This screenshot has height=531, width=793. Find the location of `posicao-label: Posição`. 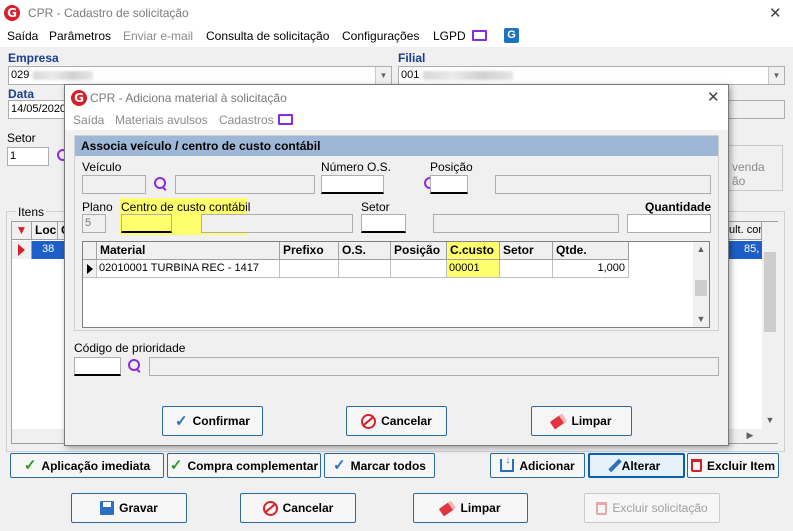

posicao-label: Posição is located at coordinates (451, 167).